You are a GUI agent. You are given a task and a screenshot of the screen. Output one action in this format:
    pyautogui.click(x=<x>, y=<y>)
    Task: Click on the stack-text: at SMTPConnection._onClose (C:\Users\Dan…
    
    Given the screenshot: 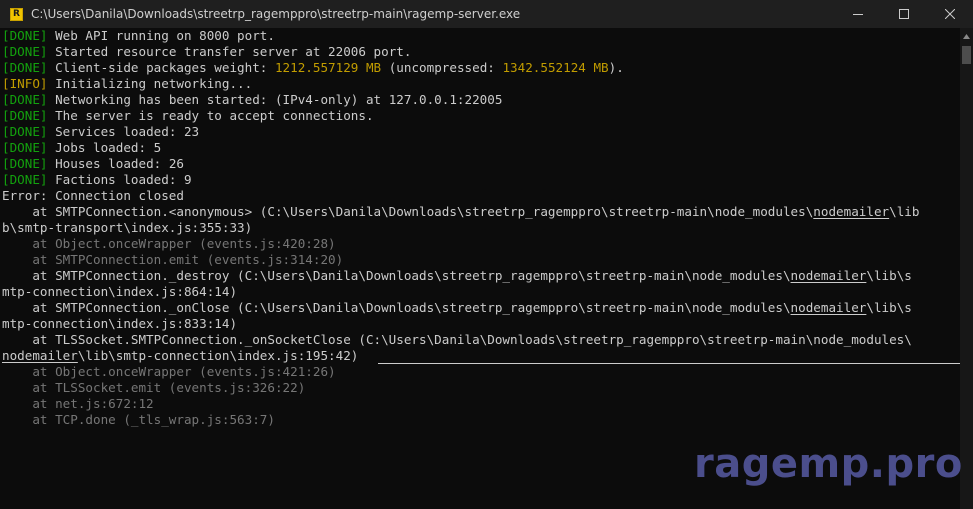 What is the action you would take?
    pyautogui.click(x=396, y=307)
    